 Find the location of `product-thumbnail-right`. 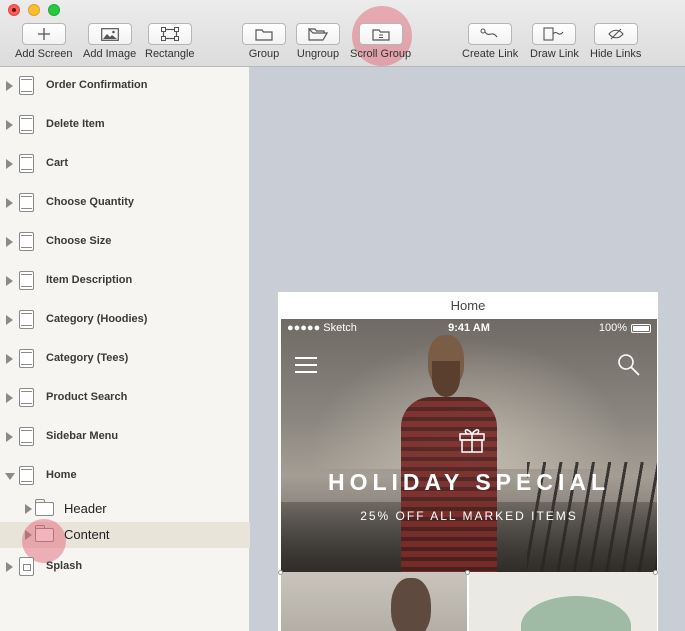

product-thumbnail-right is located at coordinates (563, 601).